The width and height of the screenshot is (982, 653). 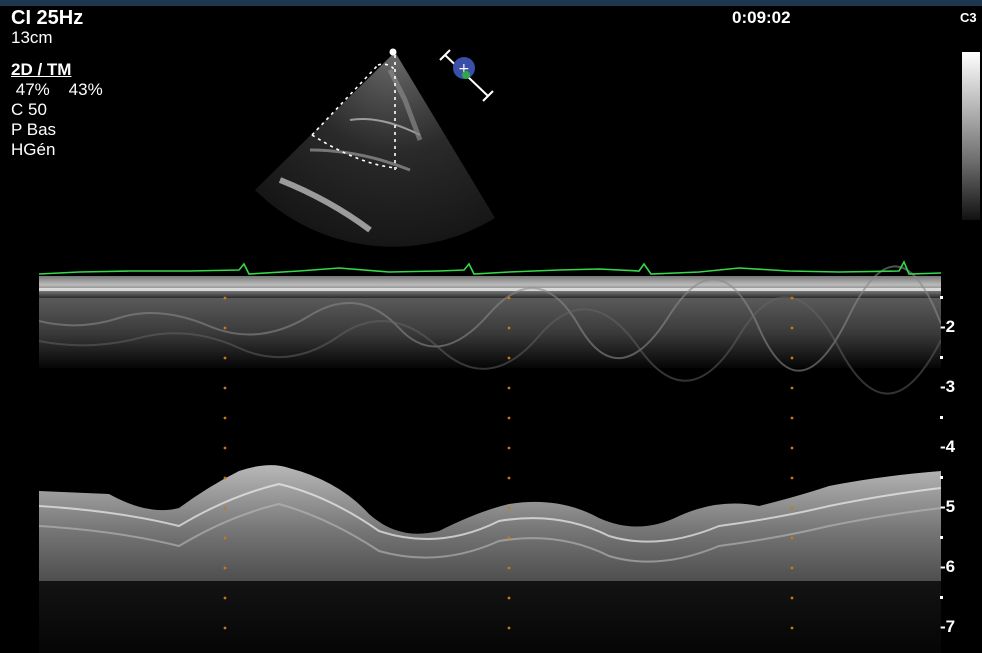 What do you see at coordinates (34, 129) in the screenshot?
I see `persistence-label: P Bas` at bounding box center [34, 129].